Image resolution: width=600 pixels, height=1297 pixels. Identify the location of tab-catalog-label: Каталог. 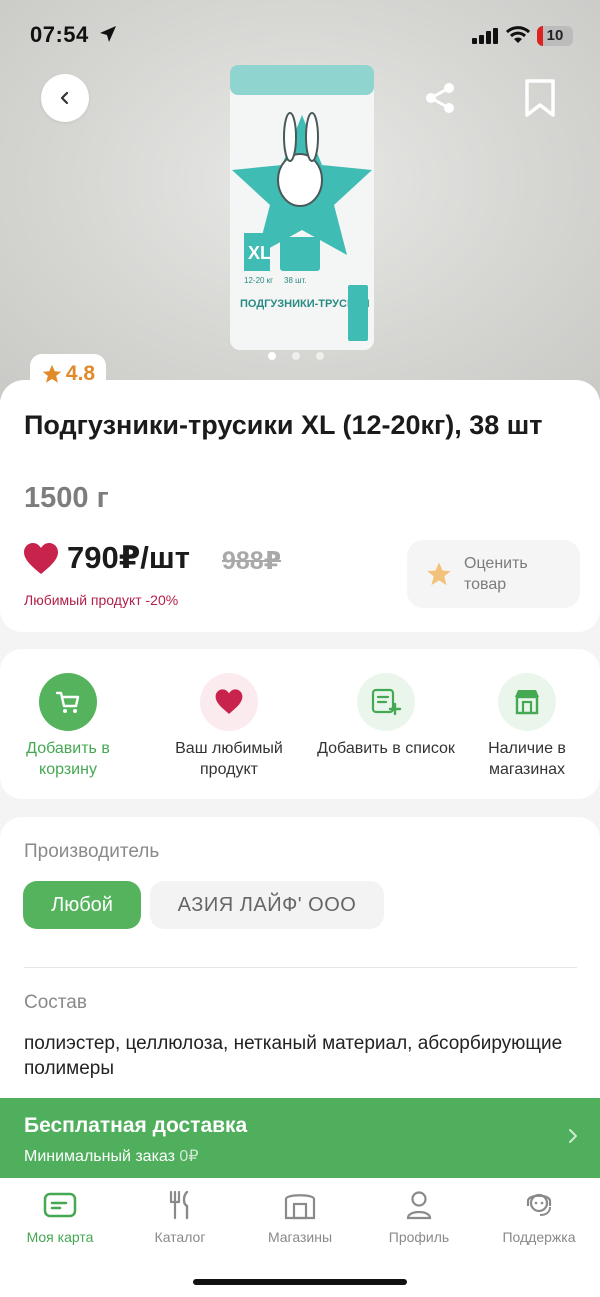
(180, 1237).